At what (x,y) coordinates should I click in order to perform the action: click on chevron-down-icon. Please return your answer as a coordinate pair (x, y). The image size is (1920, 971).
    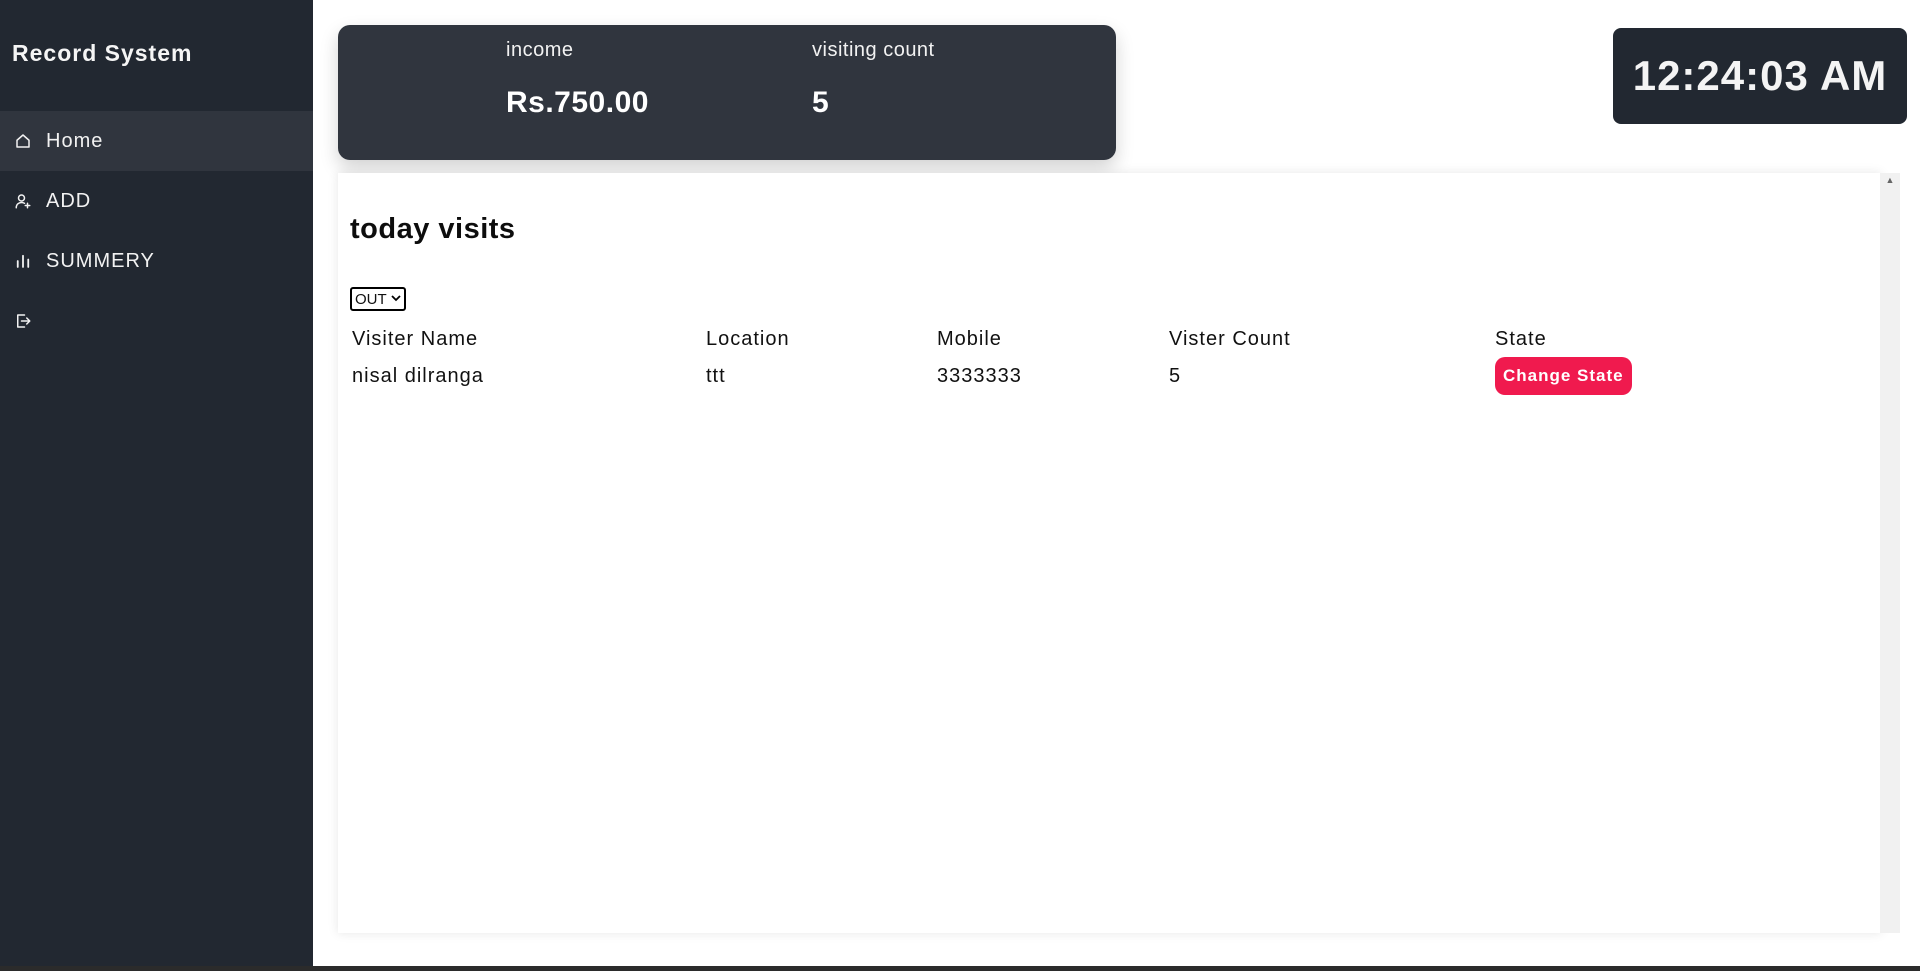
    Looking at the image, I should click on (396, 299).